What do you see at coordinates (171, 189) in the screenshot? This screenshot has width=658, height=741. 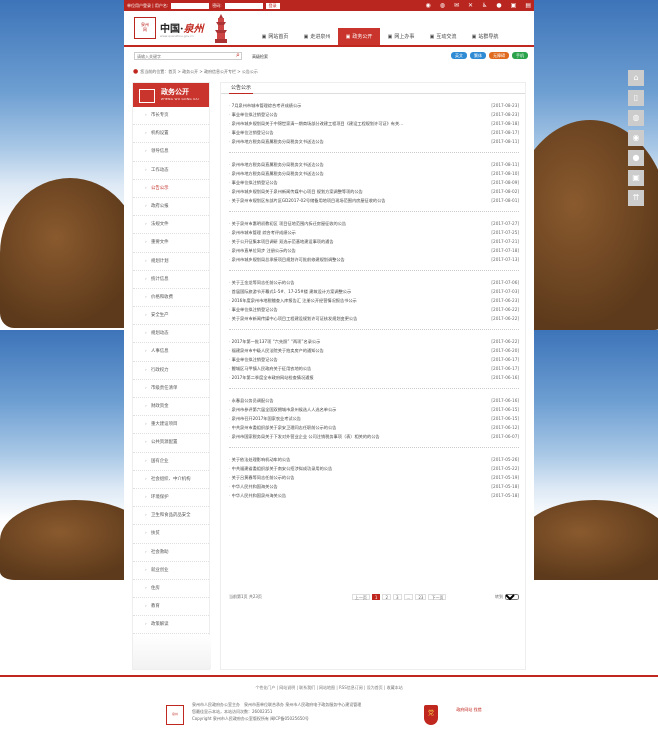 I see `sidebar-item: 公告公示` at bounding box center [171, 189].